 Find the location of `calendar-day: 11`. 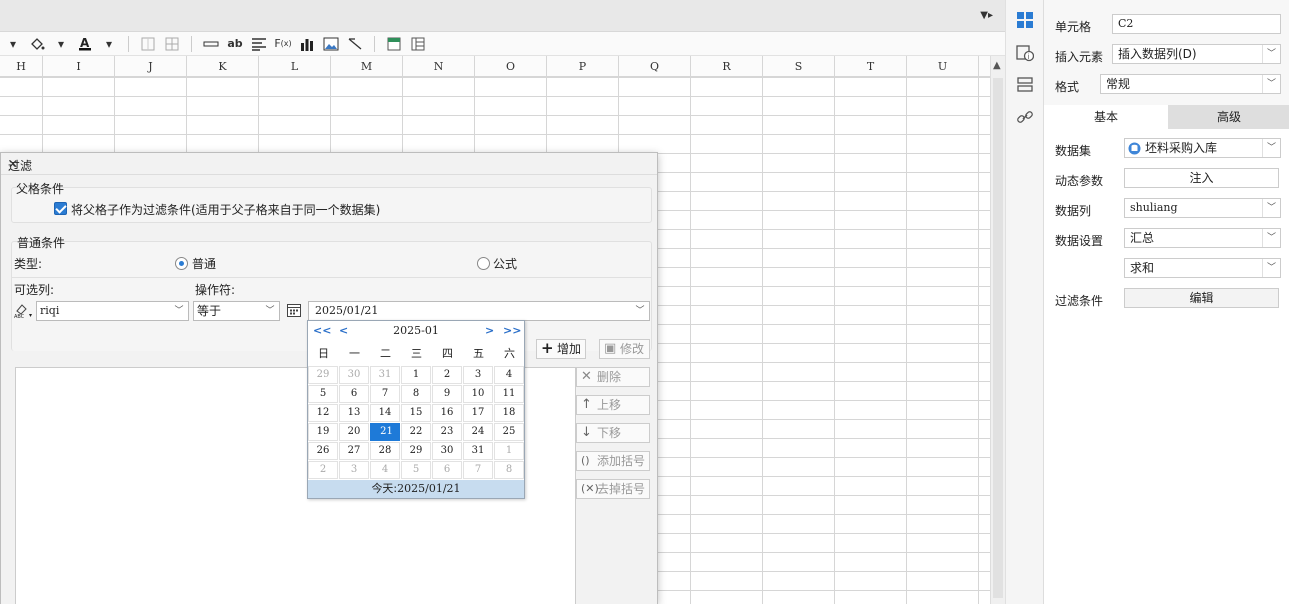

calendar-day: 11 is located at coordinates (509, 394).